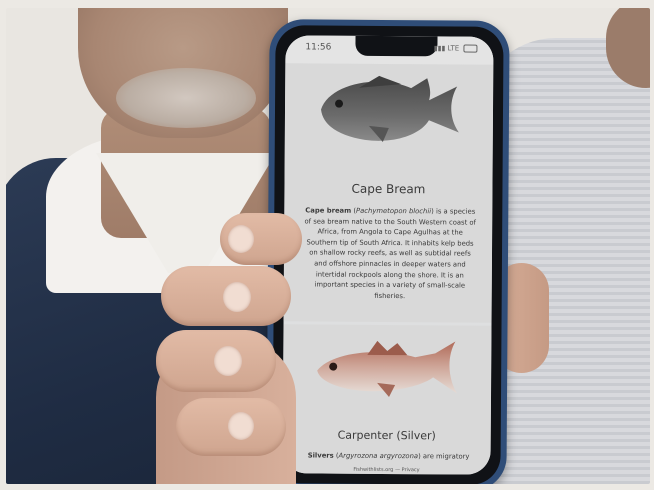 This screenshot has height=490, width=654. I want to click on status-indicators: ▮▮▮ LTE, so click(455, 48).